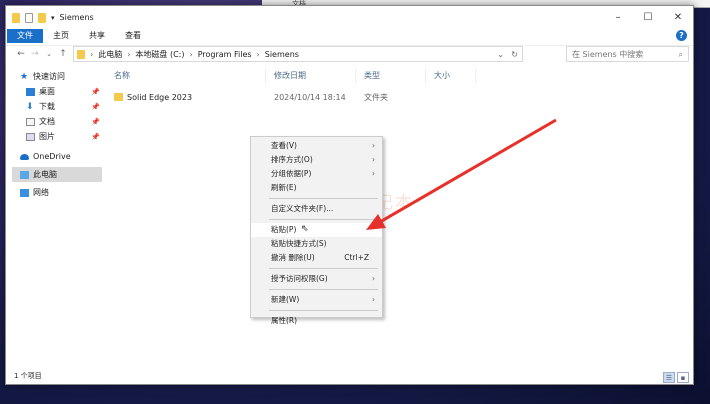 Image resolution: width=710 pixels, height=404 pixels. I want to click on arrow-shaft, so click(468, 171).